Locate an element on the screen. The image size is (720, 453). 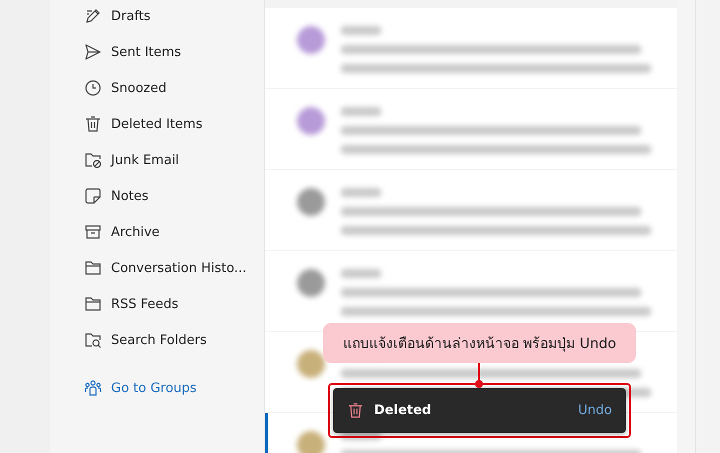
undo-button: Undo is located at coordinates (595, 410).